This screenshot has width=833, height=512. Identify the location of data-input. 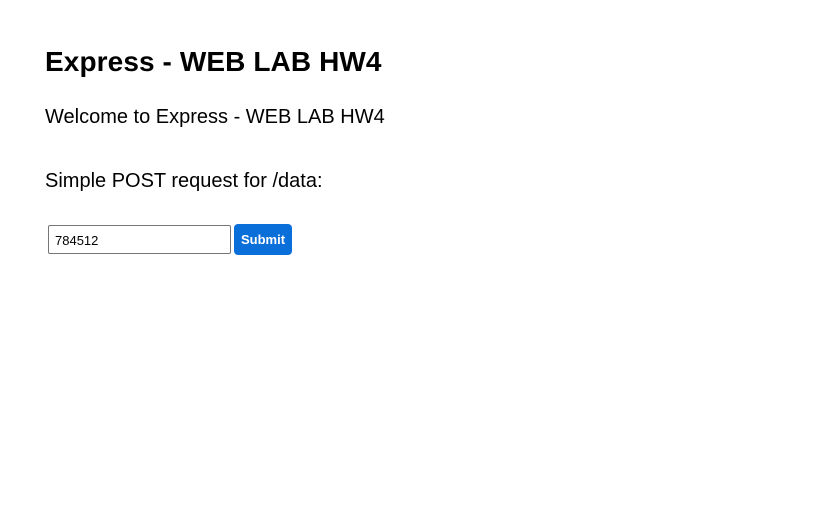
(139, 239).